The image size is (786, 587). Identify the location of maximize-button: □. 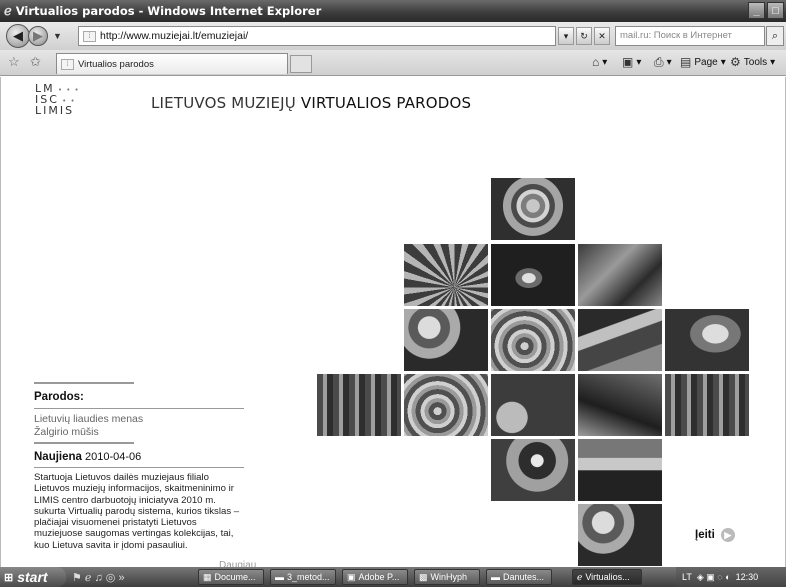
(775, 10).